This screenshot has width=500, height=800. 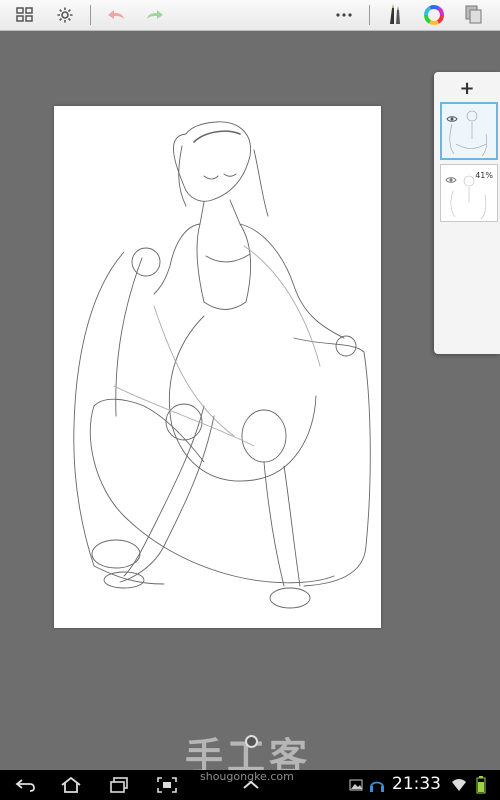 What do you see at coordinates (481, 785) in the screenshot?
I see `battery-icon` at bounding box center [481, 785].